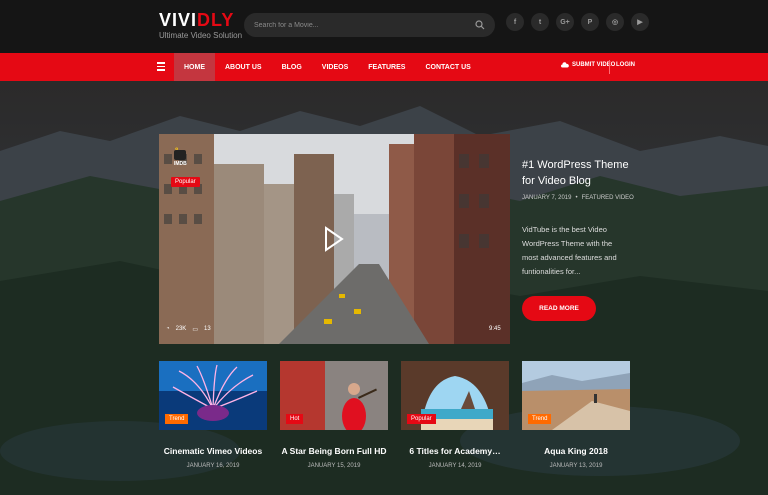 Image resolution: width=768 pixels, height=495 pixels. What do you see at coordinates (447, 67) in the screenshot?
I see `nav-item-contact: CONTACT US` at bounding box center [447, 67].